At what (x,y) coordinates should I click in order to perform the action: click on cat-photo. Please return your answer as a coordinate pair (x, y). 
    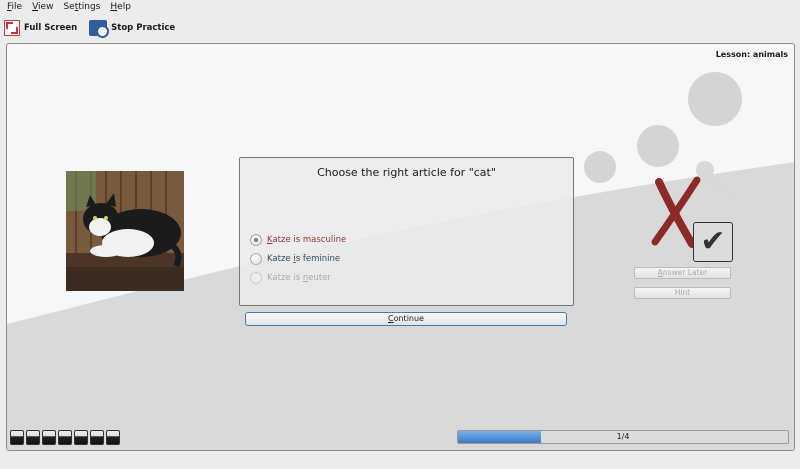
    Looking at the image, I should click on (125, 231).